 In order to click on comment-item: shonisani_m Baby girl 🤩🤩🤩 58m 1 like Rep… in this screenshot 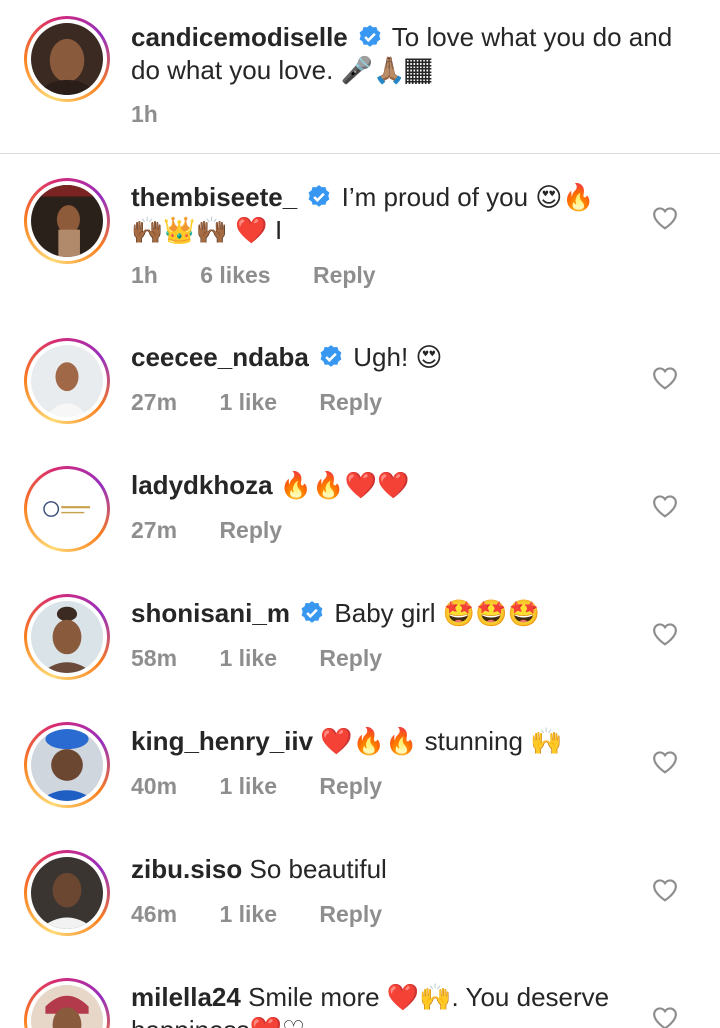, I will do `click(360, 648)`.